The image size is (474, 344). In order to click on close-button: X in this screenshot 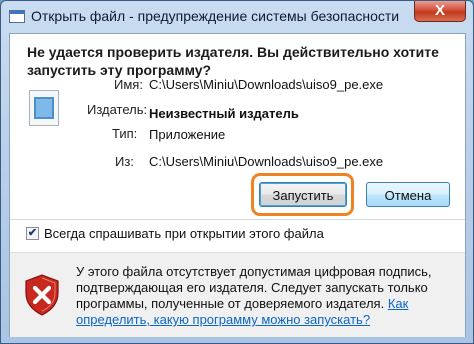, I will do `click(440, 11)`.